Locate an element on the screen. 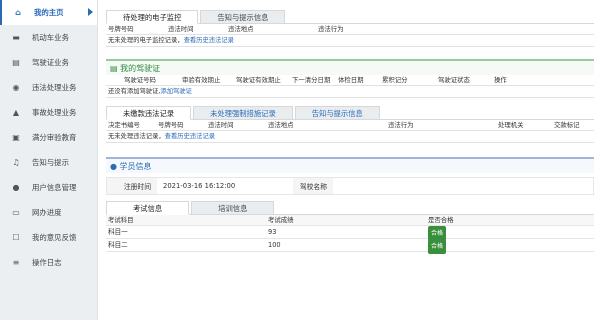  col-time: 违法时间 is located at coordinates (181, 29).